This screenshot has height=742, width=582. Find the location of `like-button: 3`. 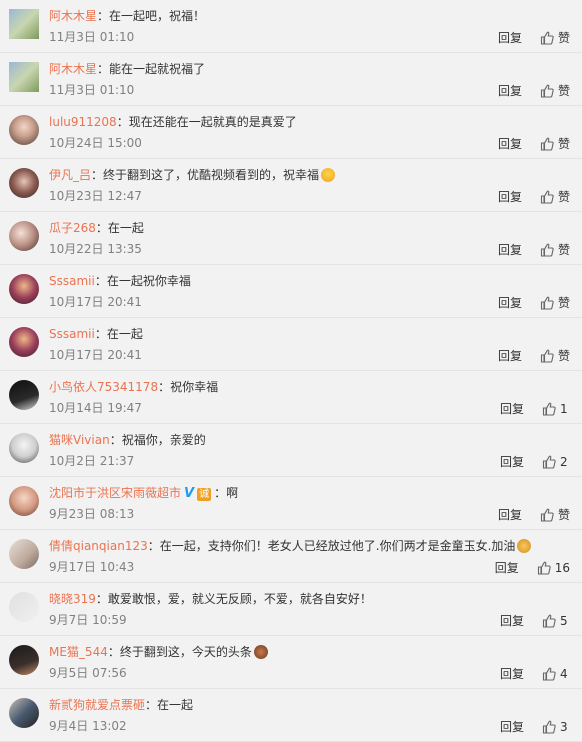

like-button: 3 is located at coordinates (556, 727).